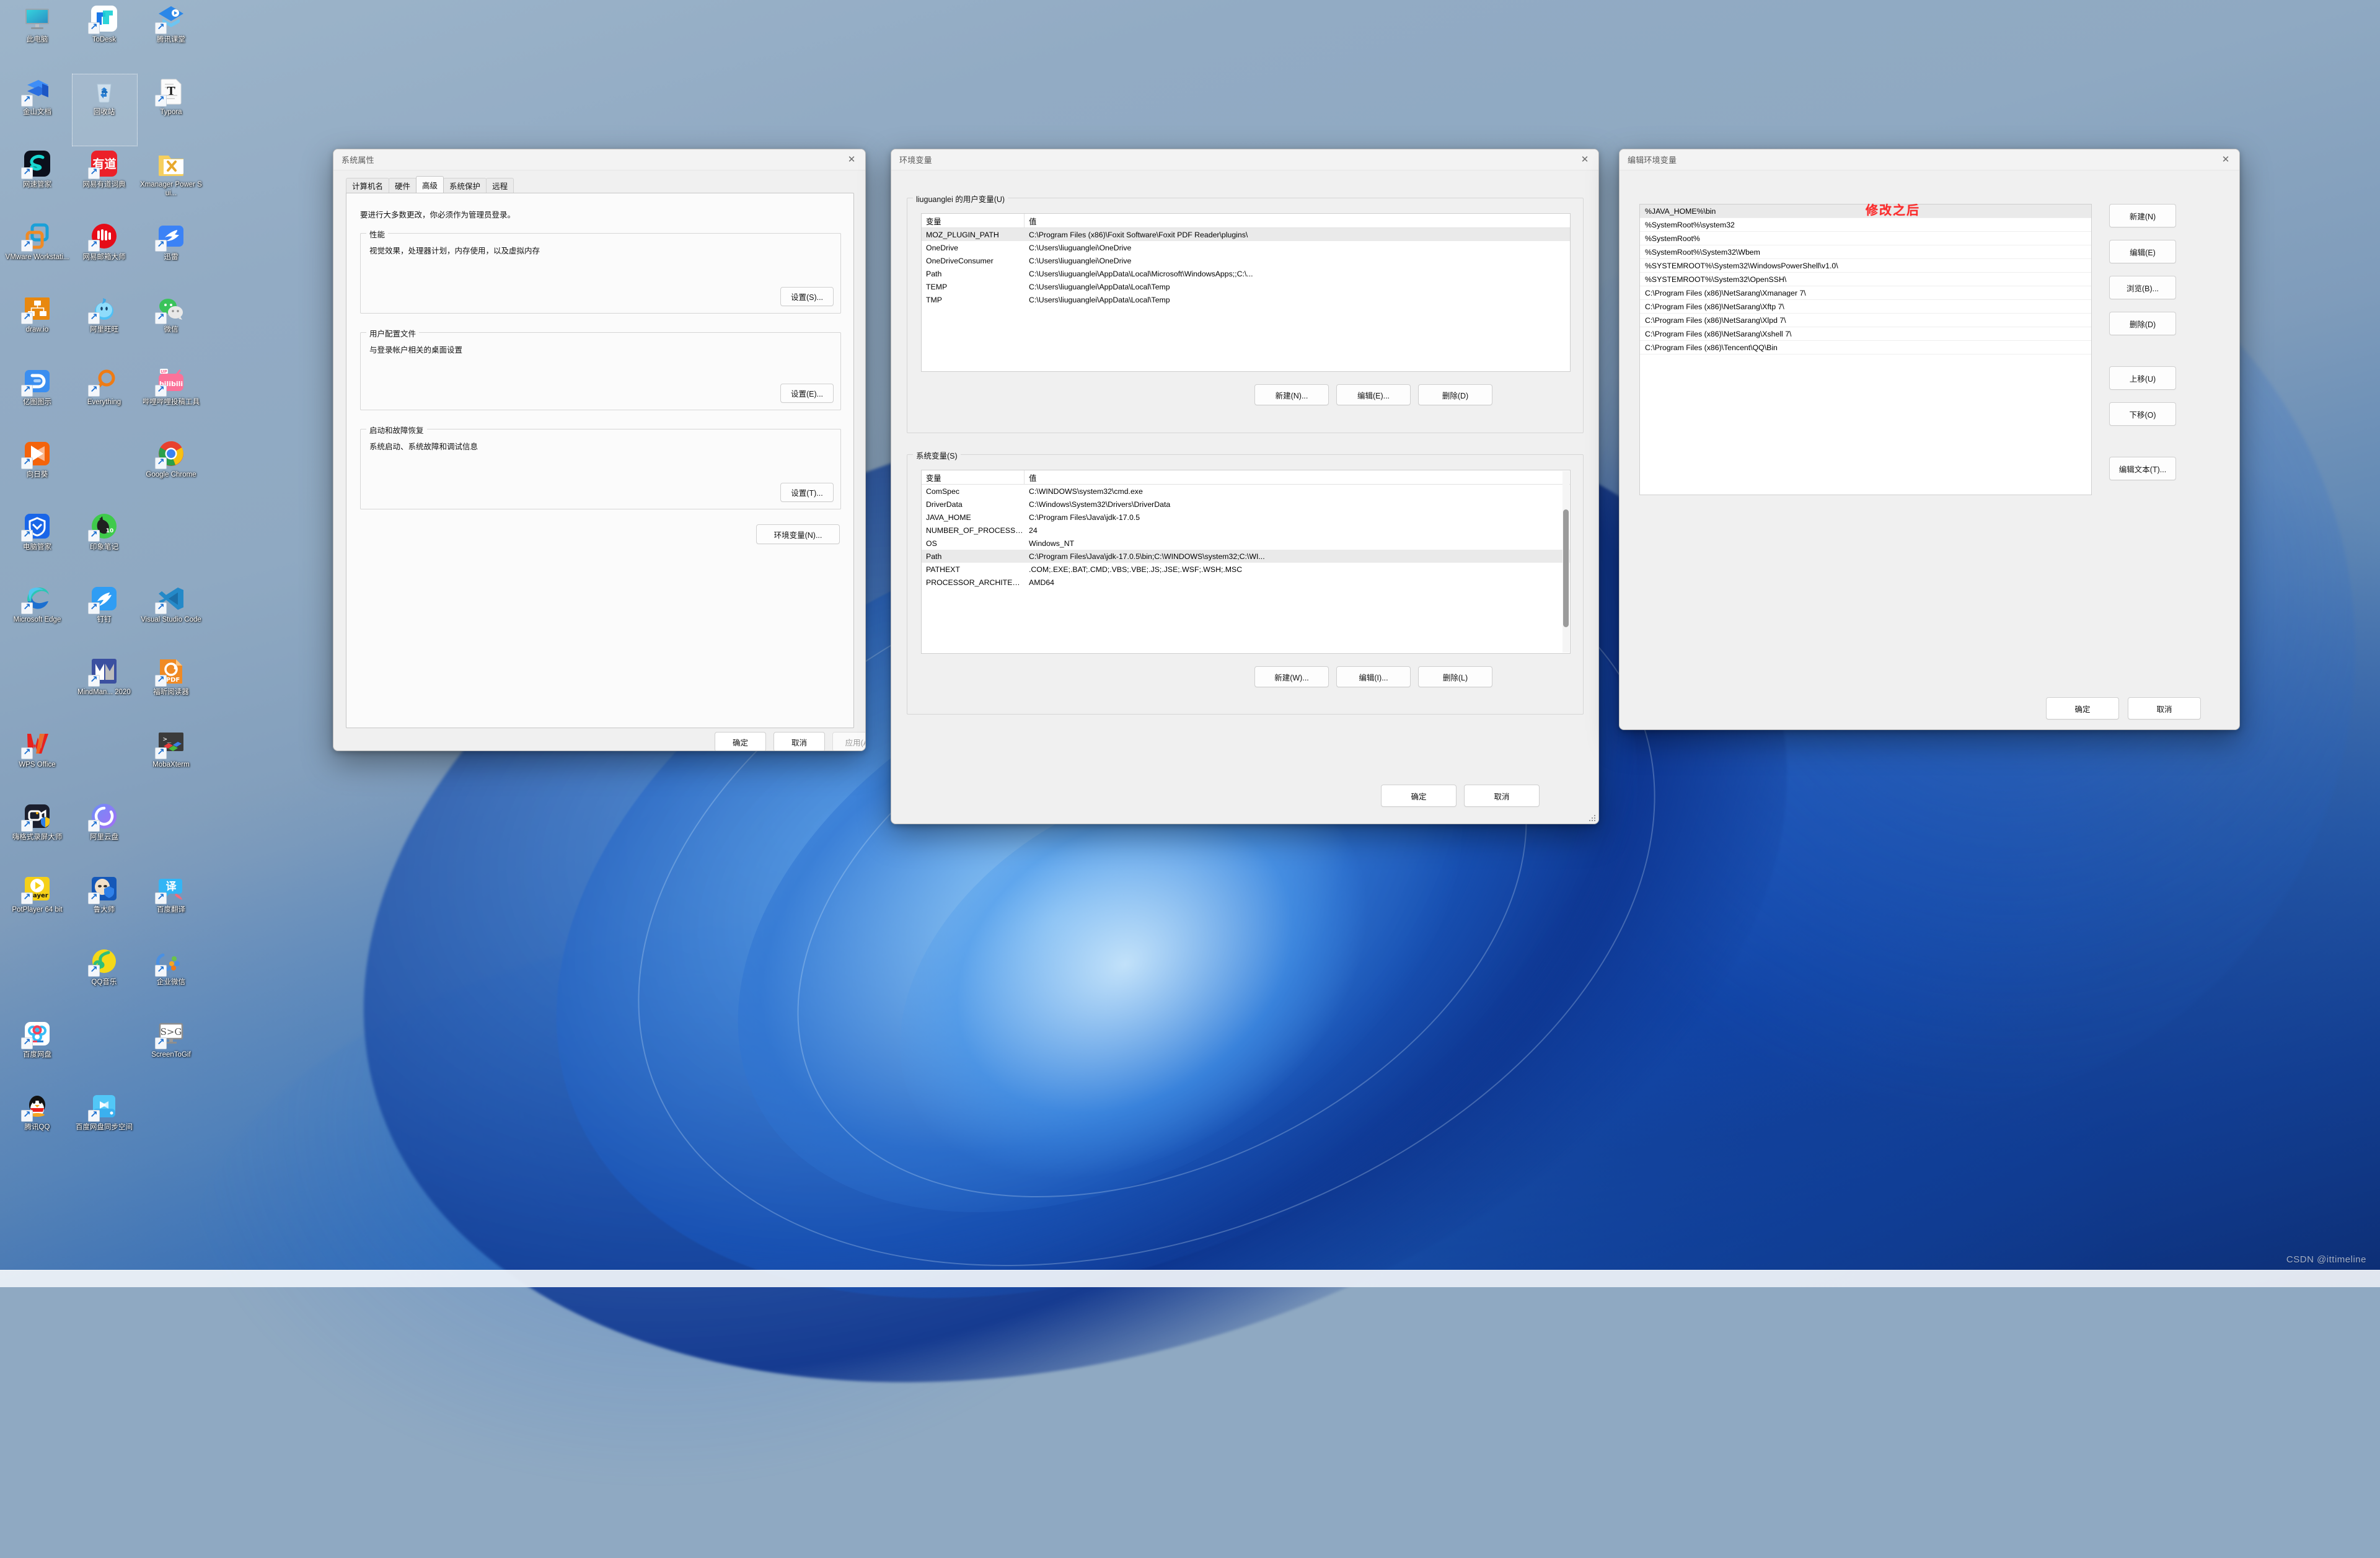 The width and height of the screenshot is (2380, 1558). I want to click on desktop-icon-baidu-translate: 译百度翻译, so click(171, 907).